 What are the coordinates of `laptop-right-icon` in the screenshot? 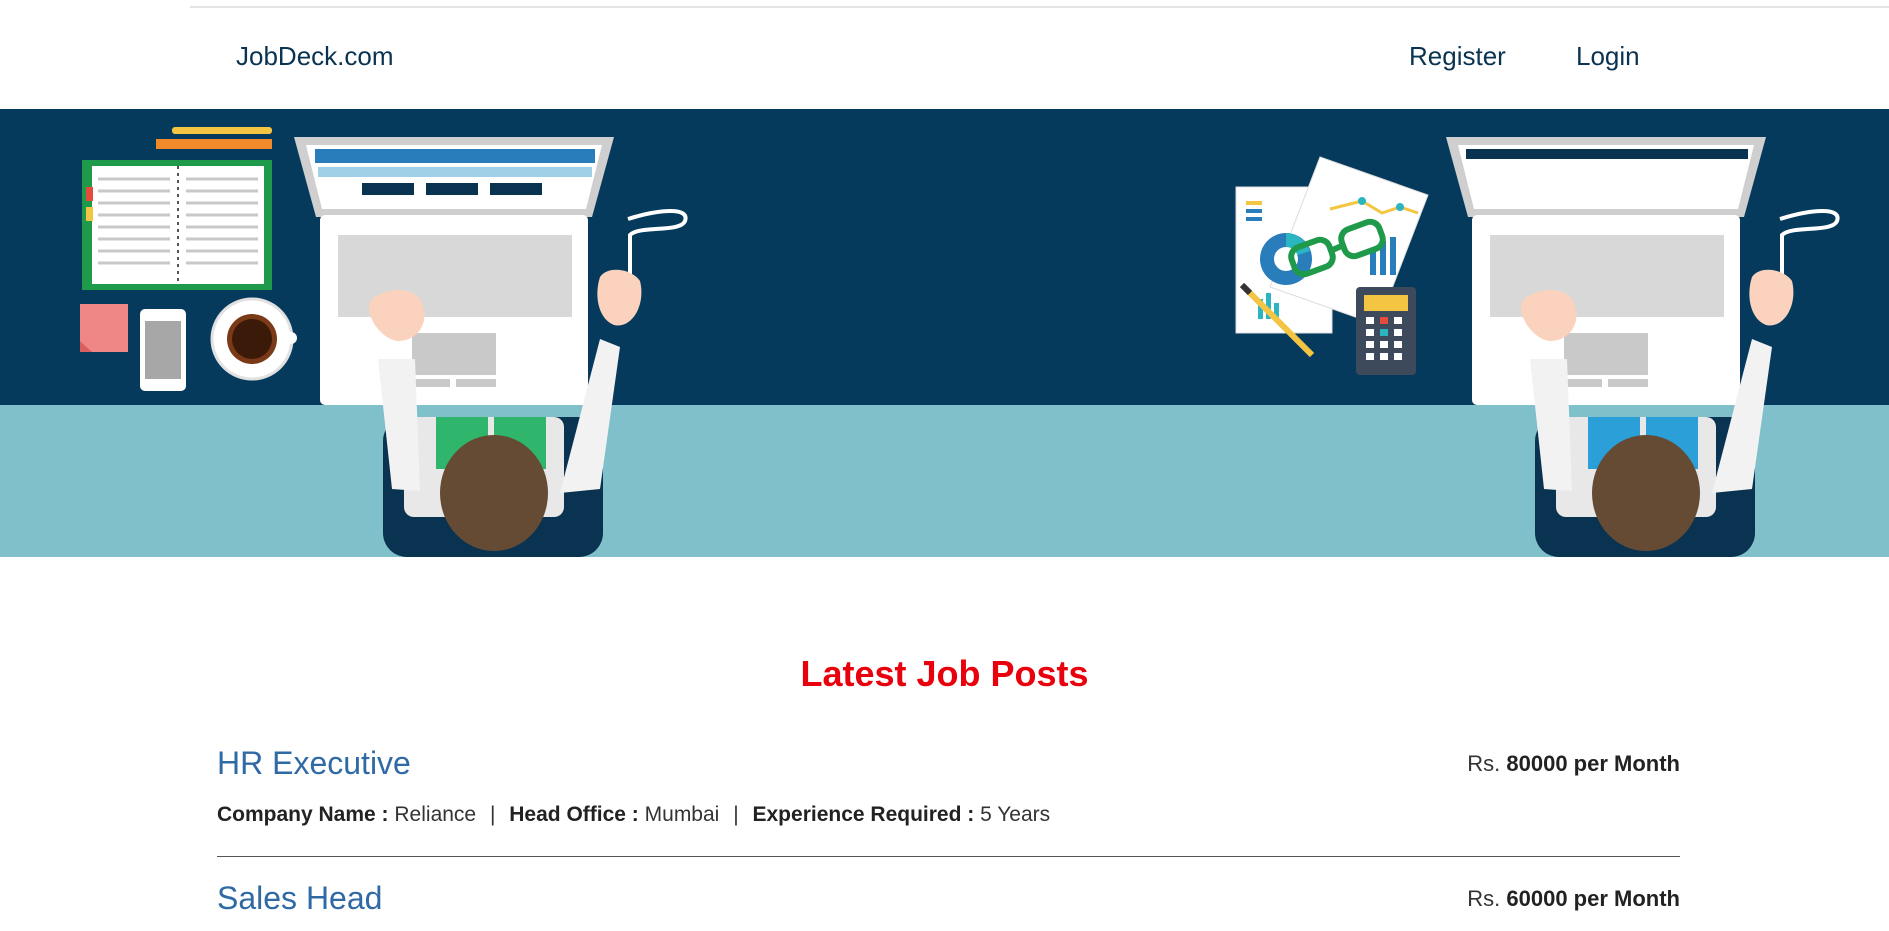 It's located at (1606, 271).